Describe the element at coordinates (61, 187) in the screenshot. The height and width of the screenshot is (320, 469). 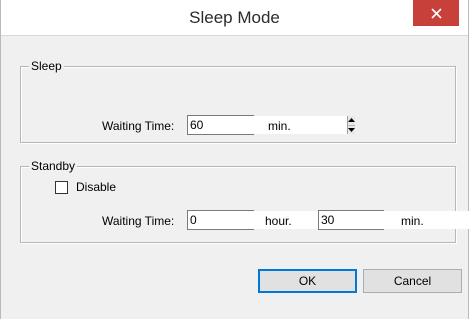
I see `disable-checkbox` at that location.